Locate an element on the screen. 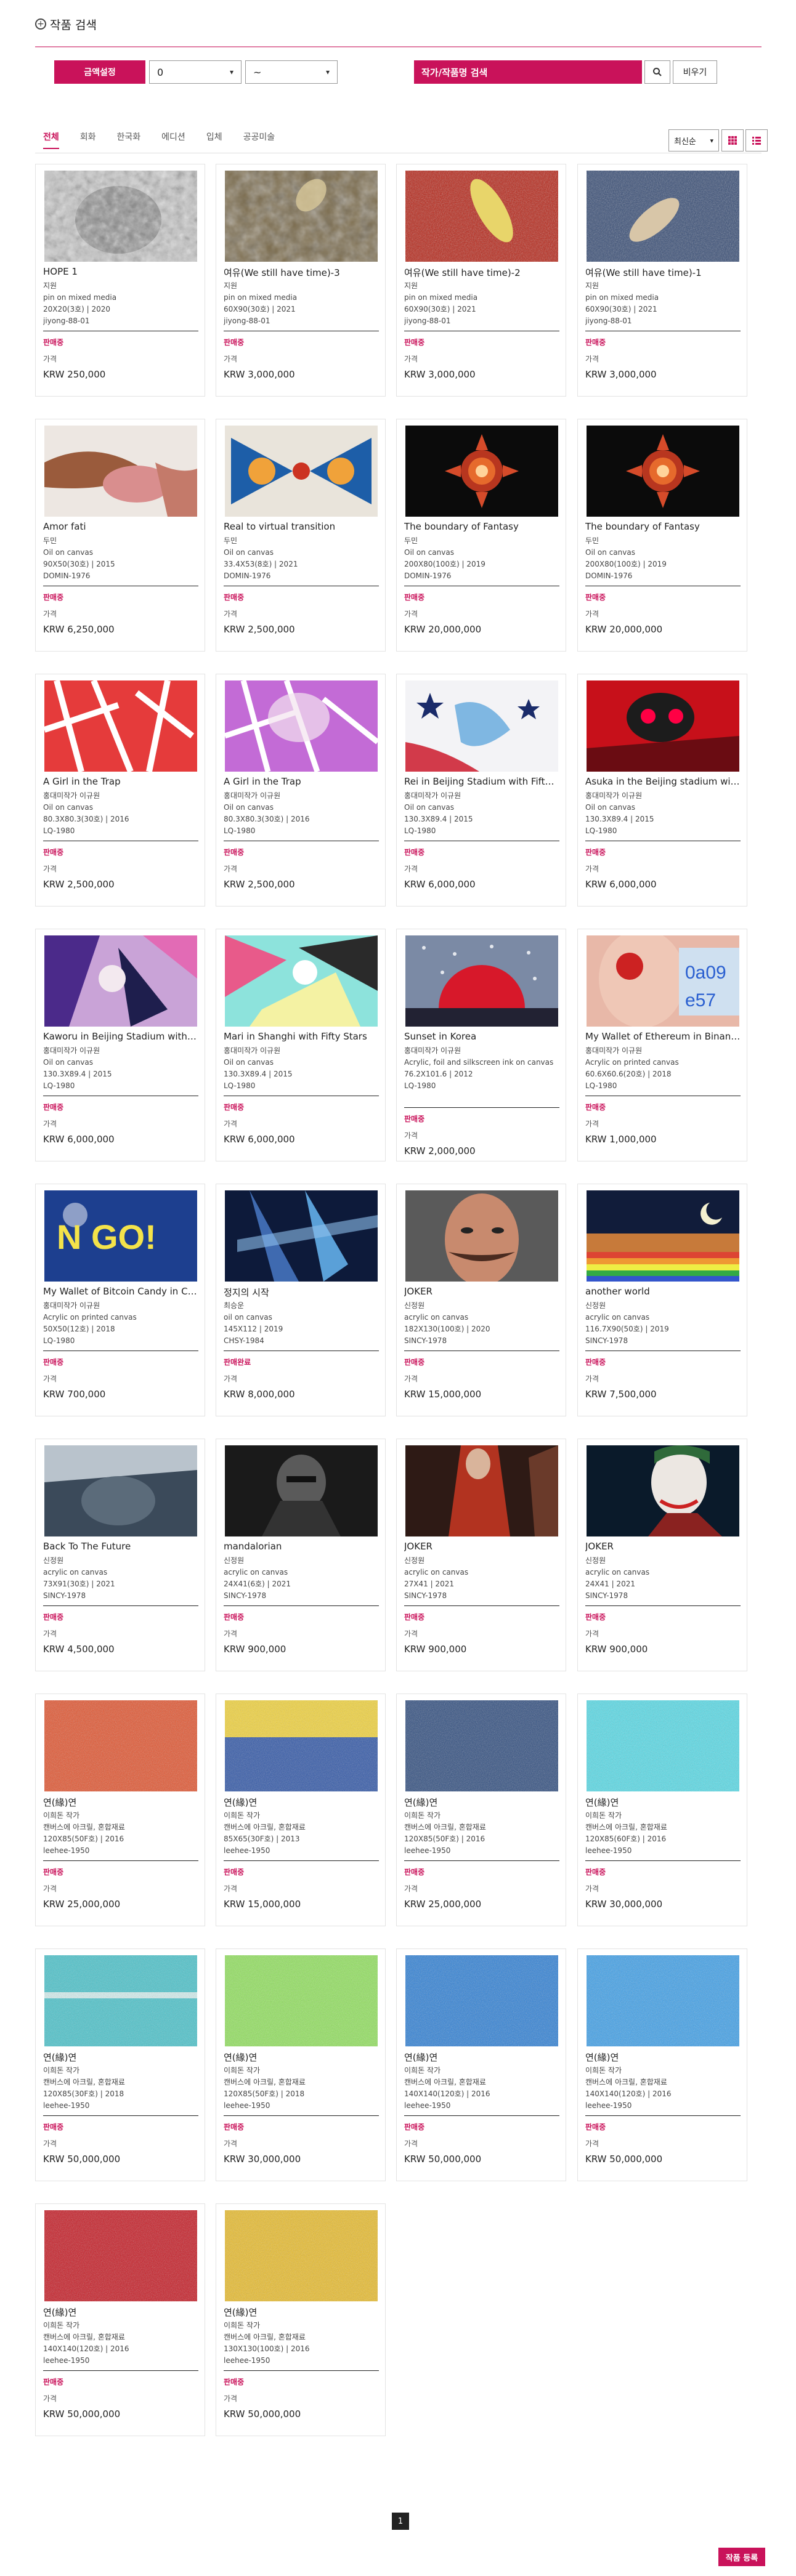 The image size is (796, 2576). tab-1: 회화 is located at coordinates (88, 140).